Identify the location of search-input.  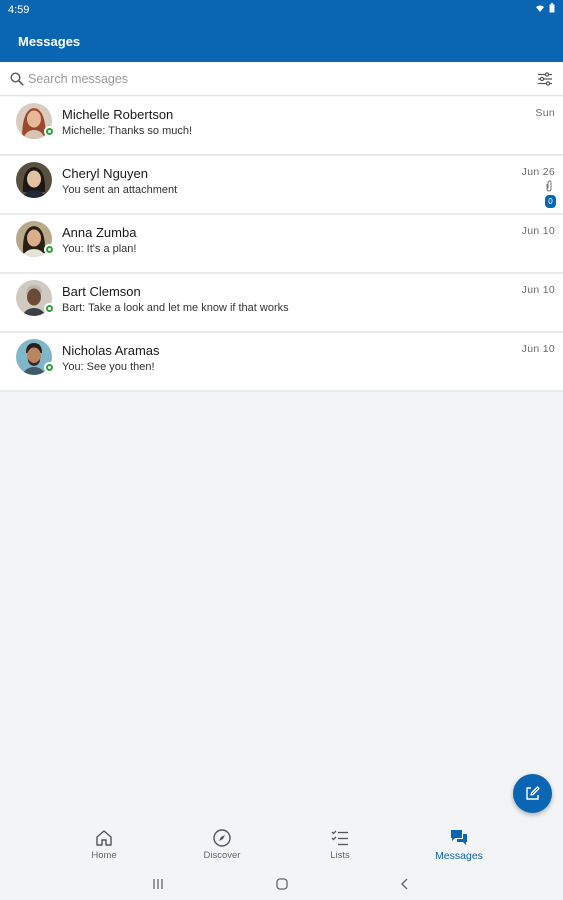
(268, 79).